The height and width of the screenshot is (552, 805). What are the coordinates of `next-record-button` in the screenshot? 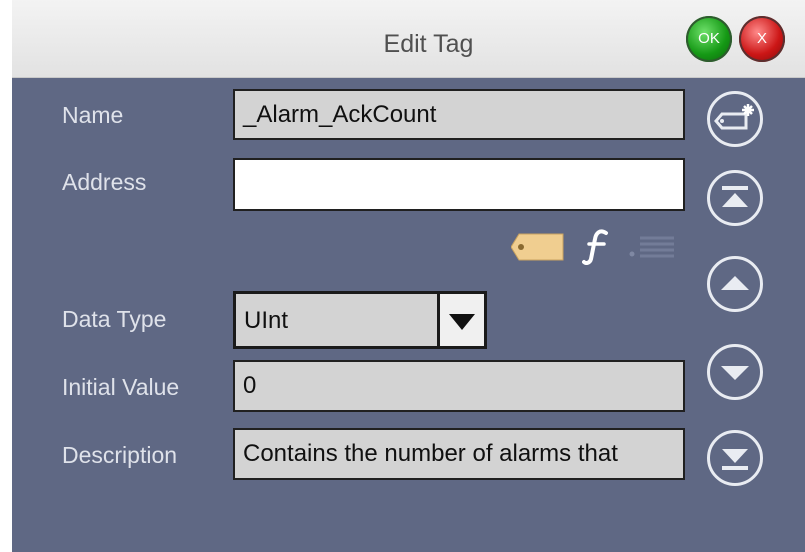 It's located at (735, 372).